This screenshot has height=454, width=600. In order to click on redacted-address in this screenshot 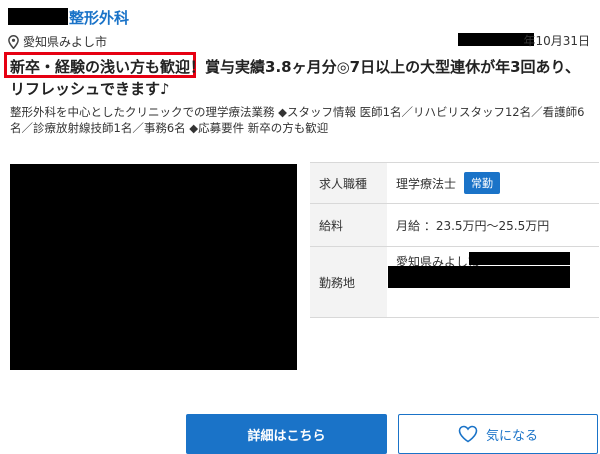, I will do `click(519, 258)`.